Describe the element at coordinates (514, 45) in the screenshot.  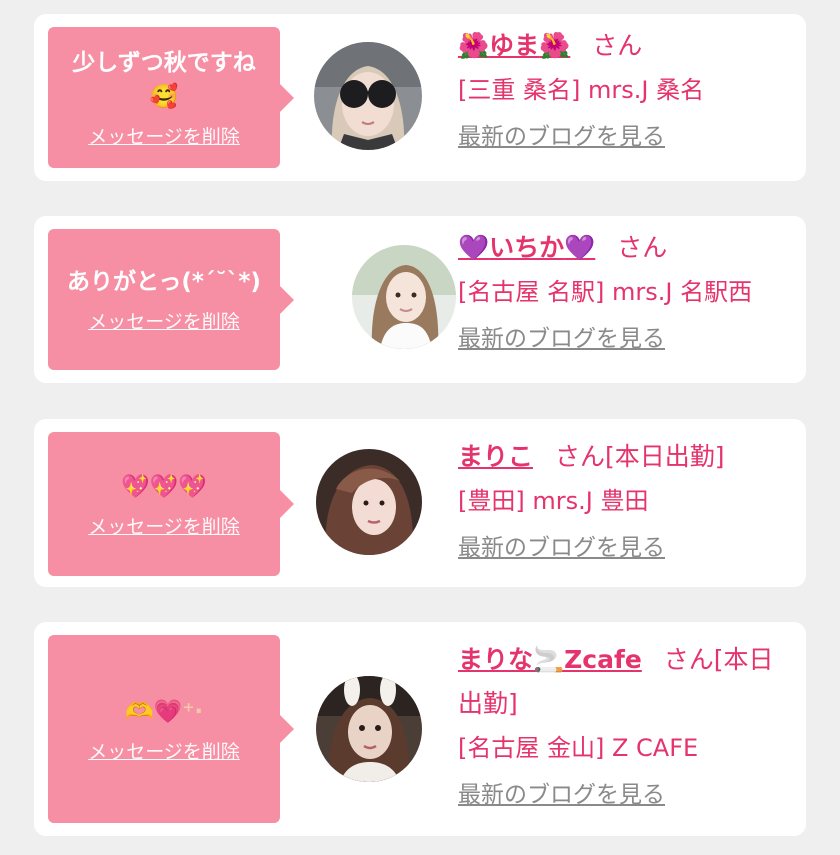
I see `cast-name-link: 🌺ゆま🌺` at that location.